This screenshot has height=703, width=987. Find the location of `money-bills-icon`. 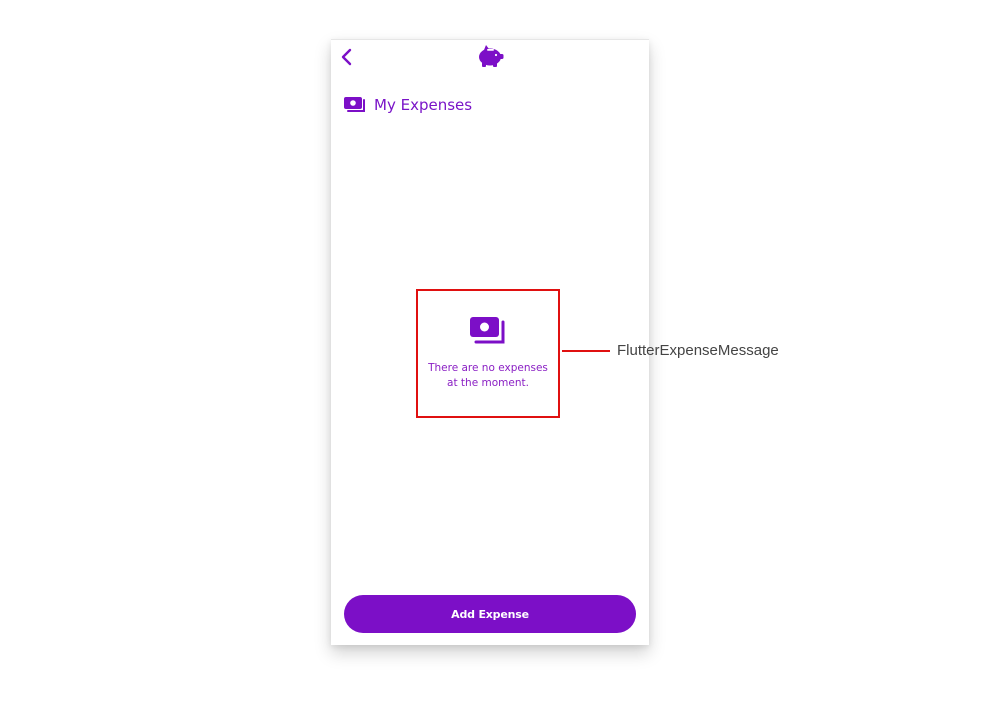

money-bills-icon is located at coordinates (354, 104).